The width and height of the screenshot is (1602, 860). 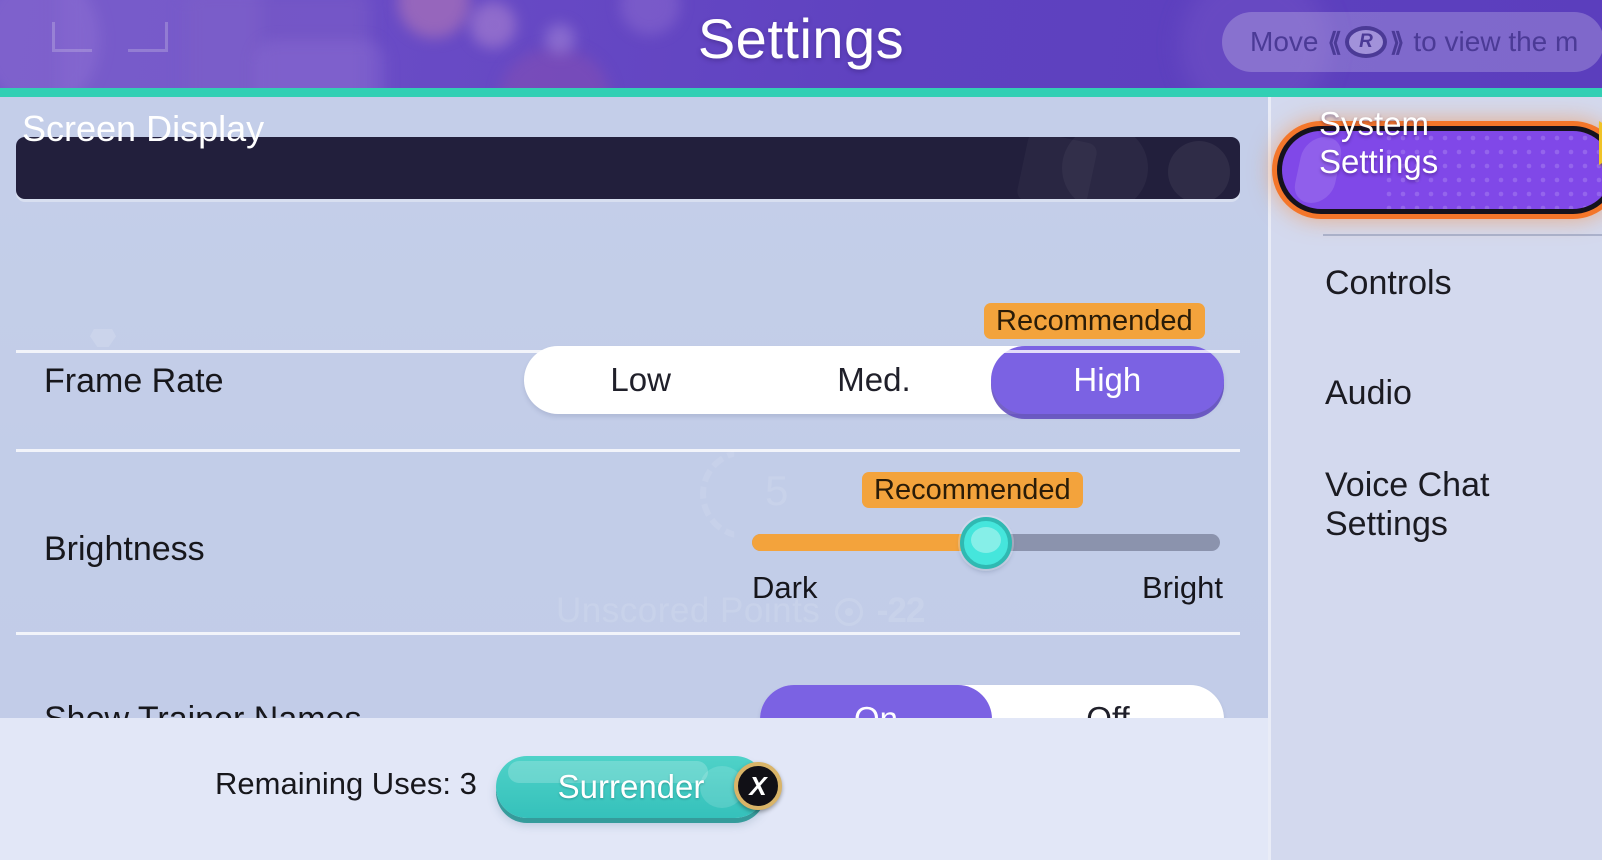 What do you see at coordinates (1496, 41) in the screenshot?
I see `hint-suffix-label: to view the m` at bounding box center [1496, 41].